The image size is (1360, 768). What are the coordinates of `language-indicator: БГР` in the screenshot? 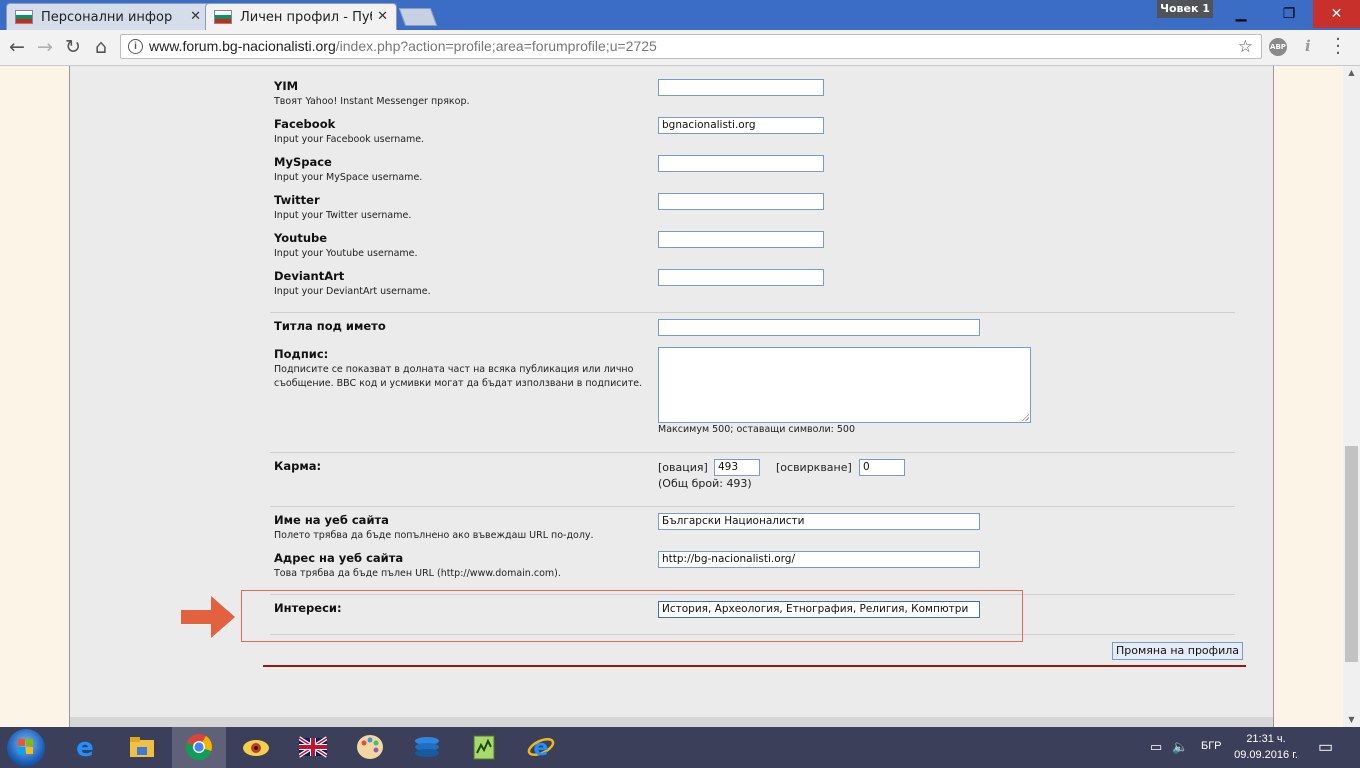 It's located at (1211, 746).